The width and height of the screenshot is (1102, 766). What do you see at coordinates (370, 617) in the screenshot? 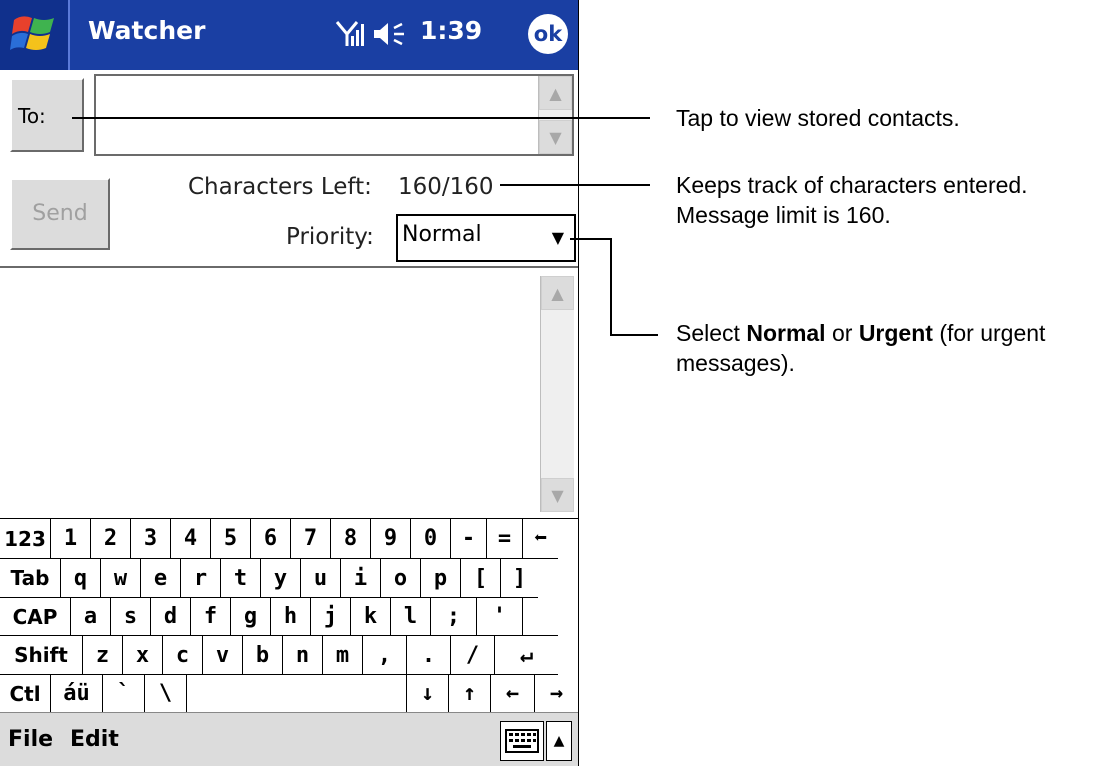
I see `key: k` at bounding box center [370, 617].